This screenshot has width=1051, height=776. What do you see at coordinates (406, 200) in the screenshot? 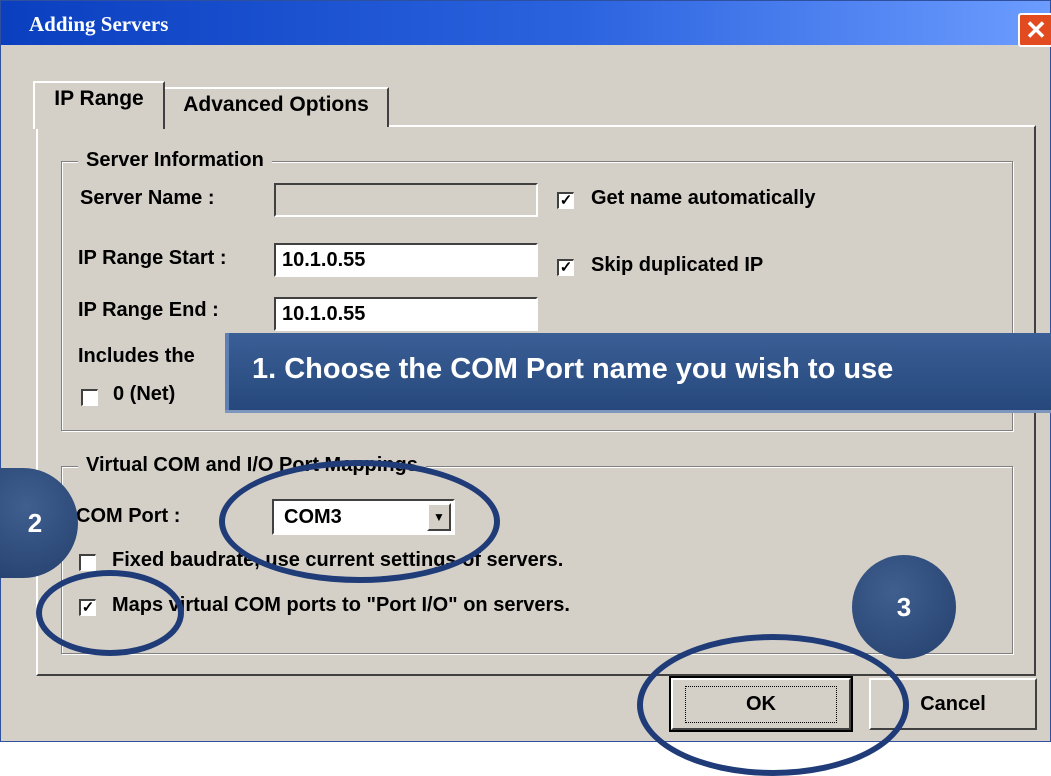
I see `server-name-field` at bounding box center [406, 200].